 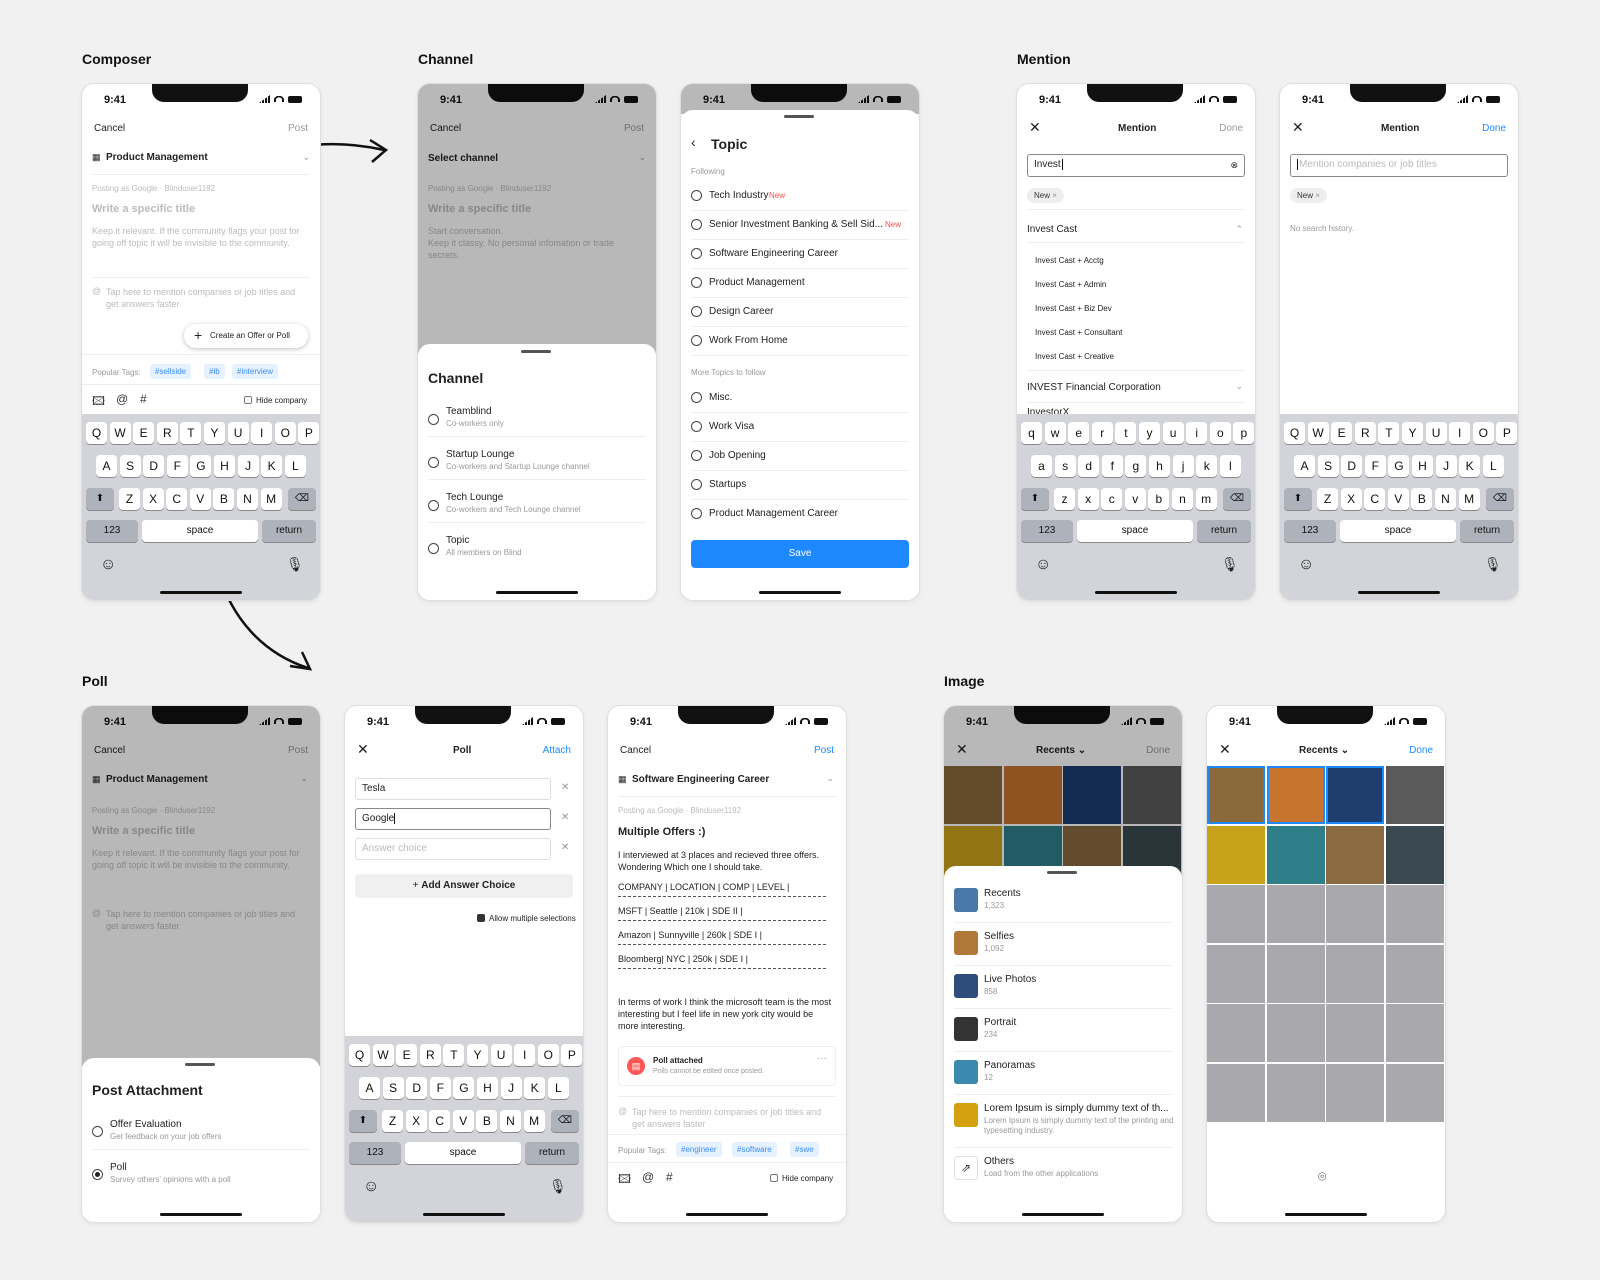 I want to click on option-name: Poll, so click(x=118, y=1167).